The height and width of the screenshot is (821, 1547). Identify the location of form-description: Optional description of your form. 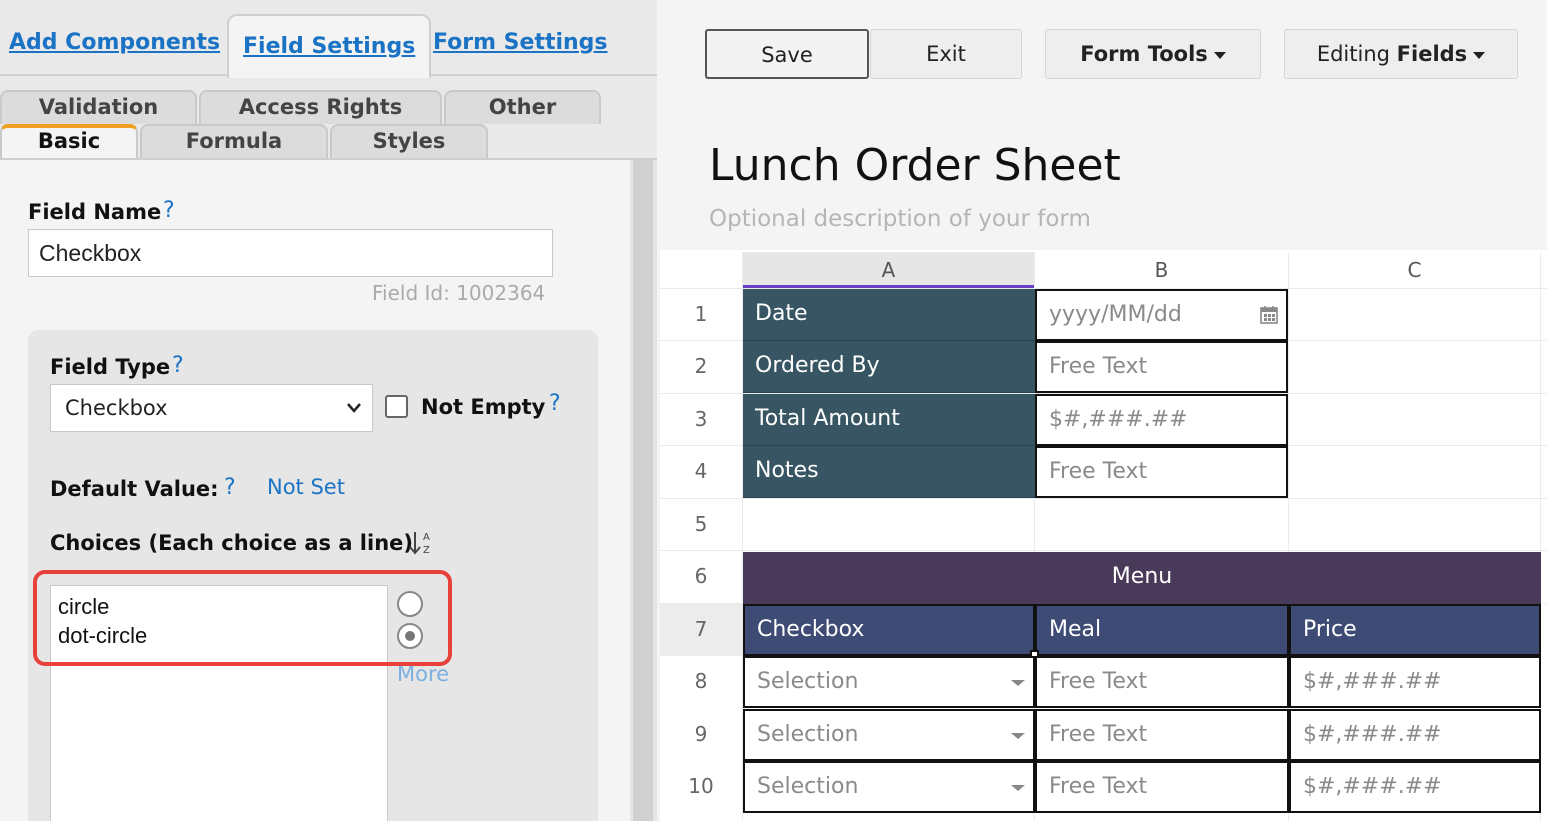
(900, 219).